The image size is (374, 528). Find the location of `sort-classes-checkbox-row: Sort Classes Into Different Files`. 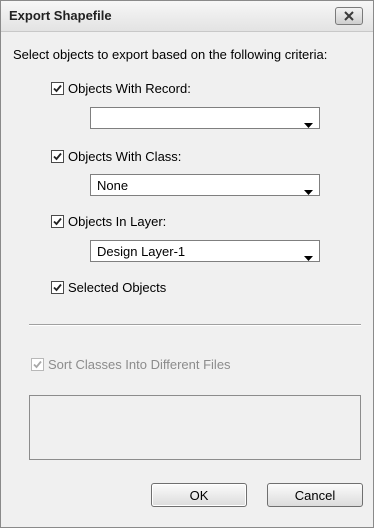

sort-classes-checkbox-row: Sort Classes Into Different Files is located at coordinates (131, 364).